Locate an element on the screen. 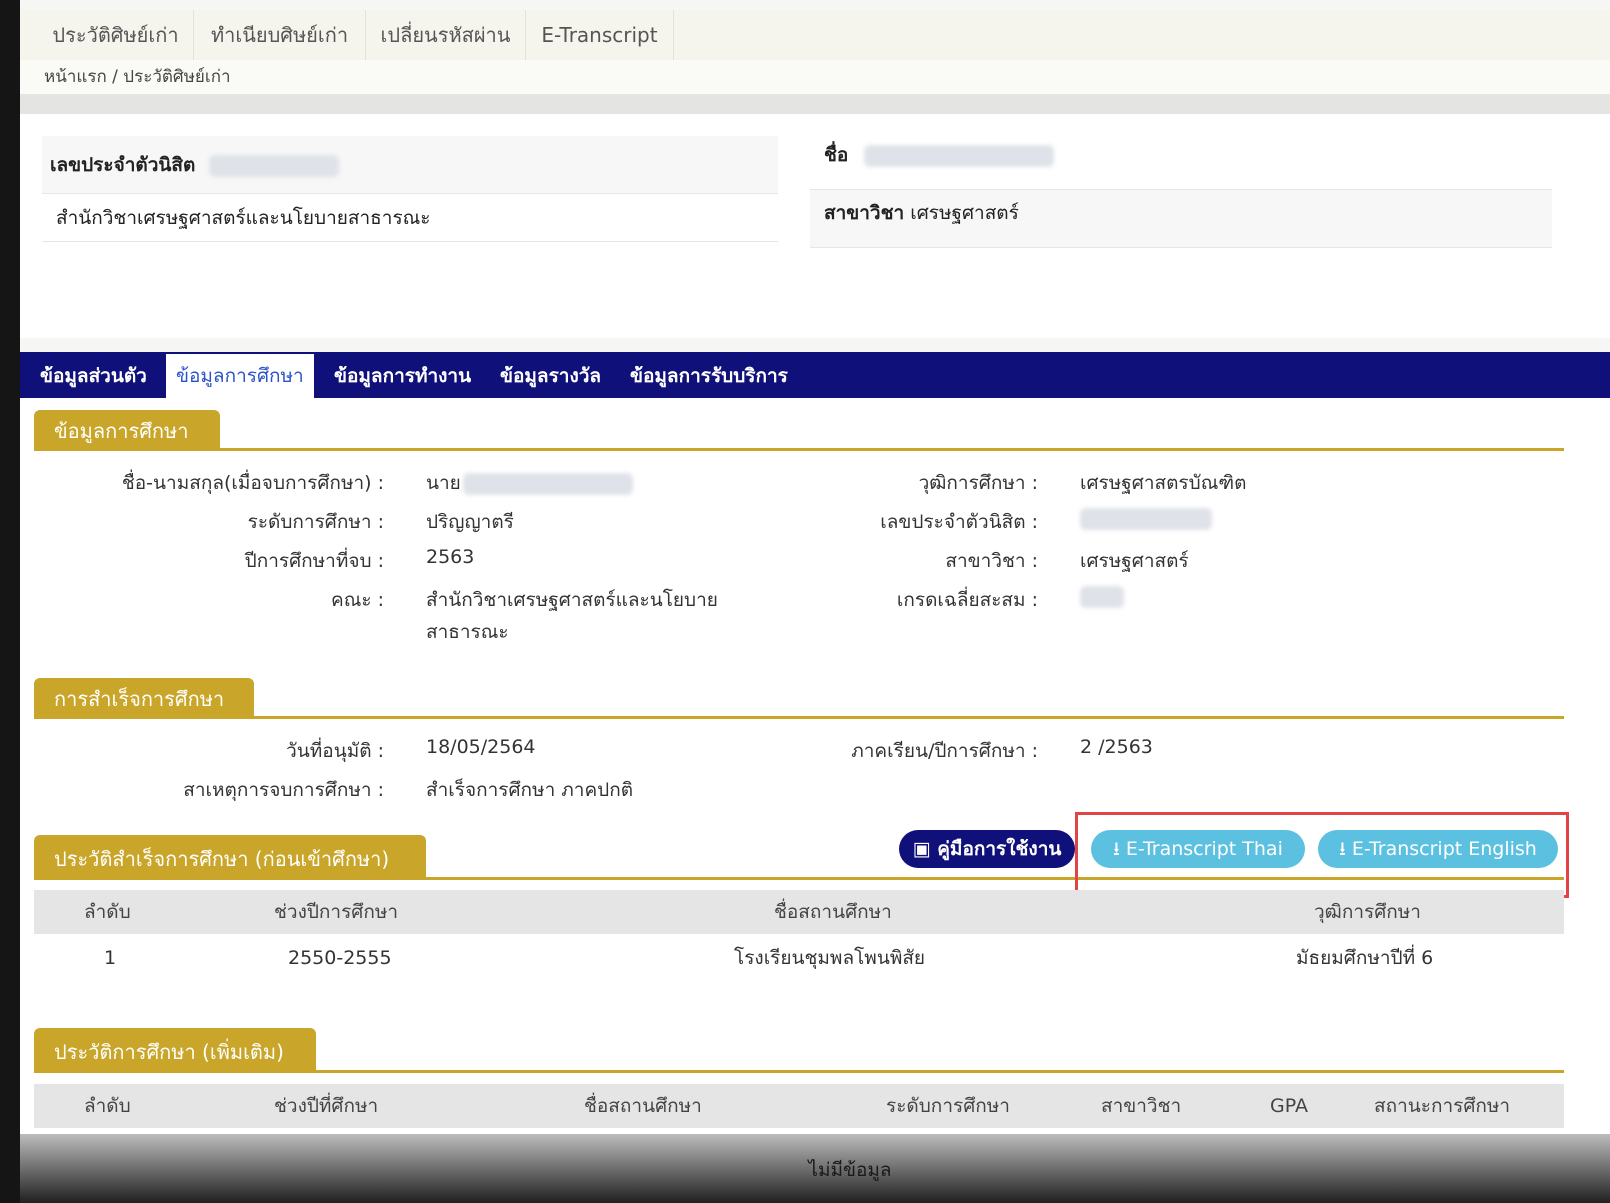 The width and height of the screenshot is (1610, 1203). student-id-label: เลขประจำตัวนิสิต is located at coordinates (123, 165).